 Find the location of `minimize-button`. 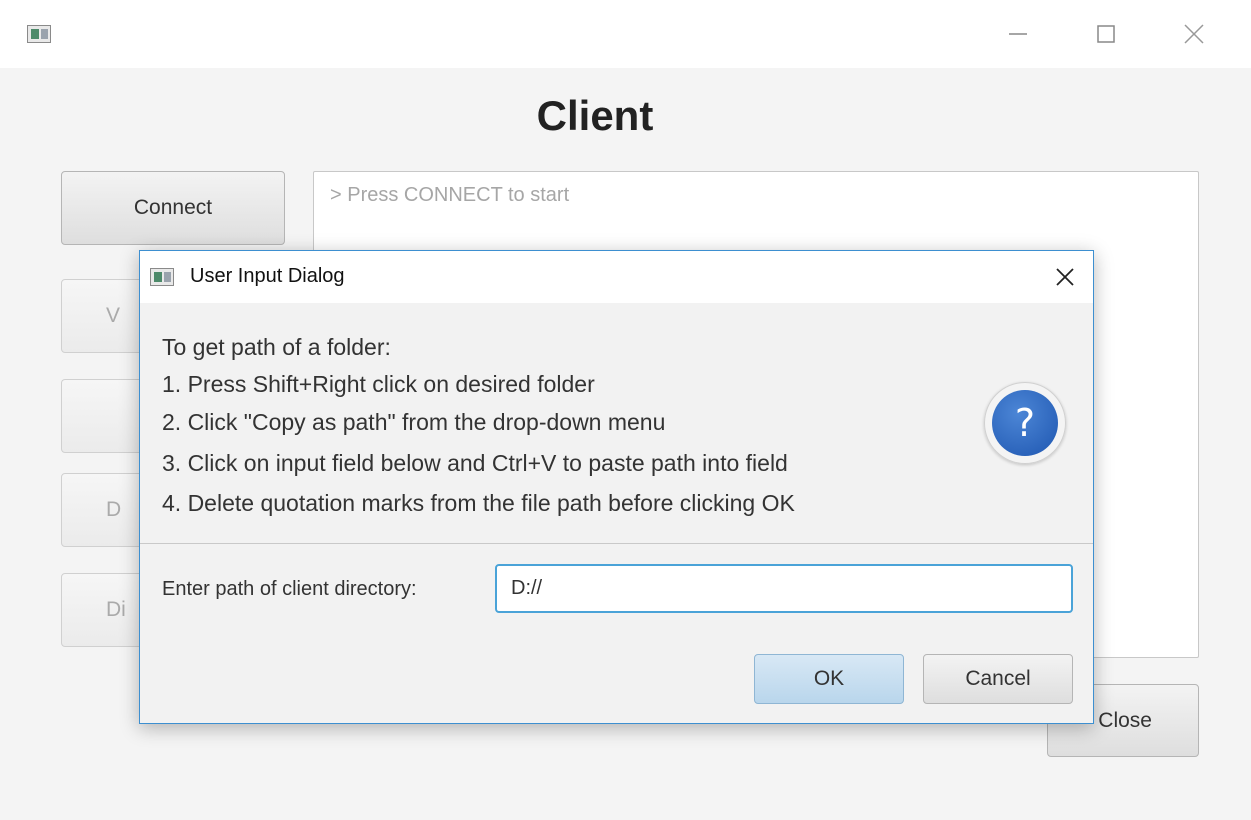

minimize-button is located at coordinates (1018, 34).